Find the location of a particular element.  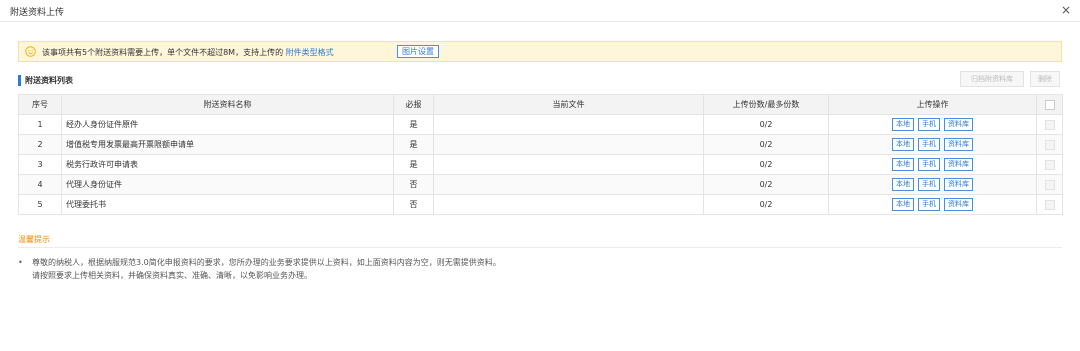

header-actions: 上传操作 is located at coordinates (932, 104).